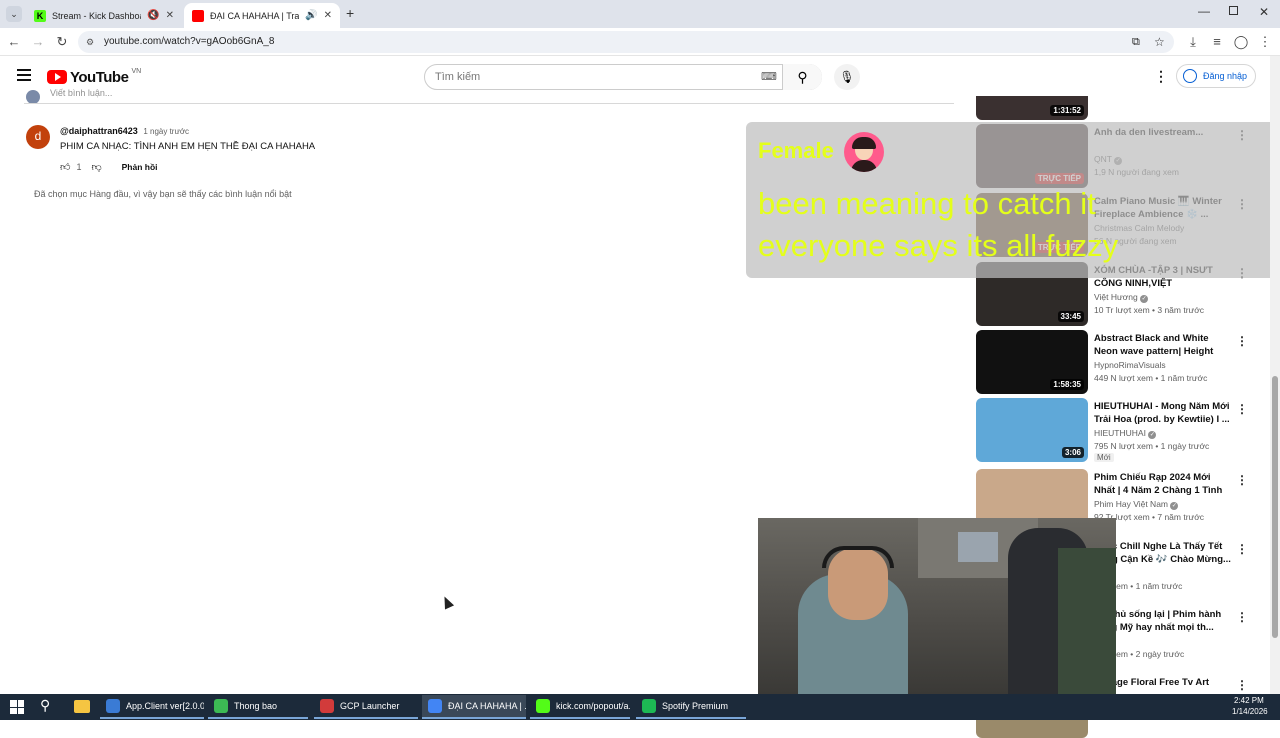 The image size is (1280, 738). Describe the element at coordinates (1233, 10) in the screenshot. I see `restore-icon` at that location.